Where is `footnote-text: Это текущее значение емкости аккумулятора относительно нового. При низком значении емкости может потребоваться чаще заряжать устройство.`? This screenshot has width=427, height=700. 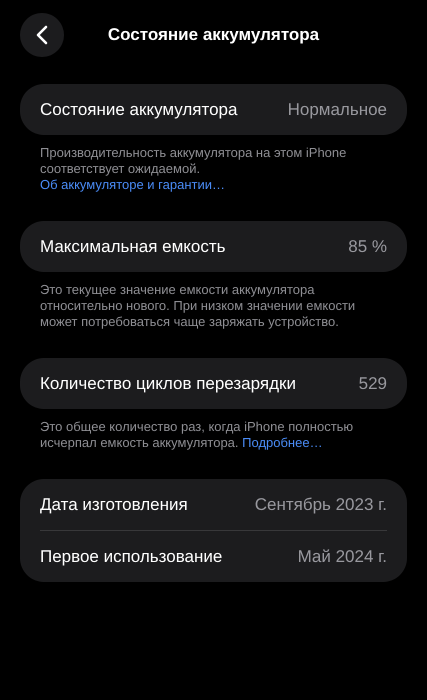
footnote-text: Это текущее значение емкости аккумулятора относительно нового. При низком значении емкости может потребоваться чаще заряжать устройство. is located at coordinates (198, 306).